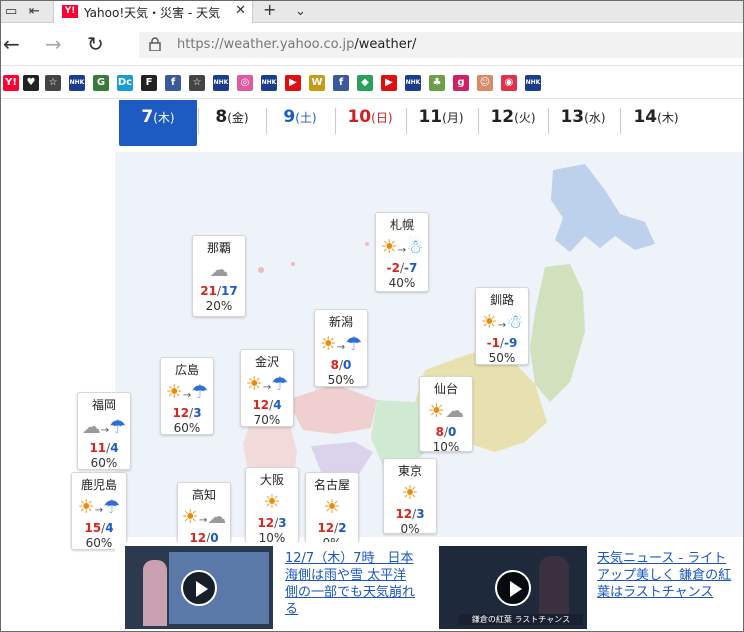 This screenshot has height=632, width=744. I want to click on tab-day-8: 8(金), so click(232, 123).